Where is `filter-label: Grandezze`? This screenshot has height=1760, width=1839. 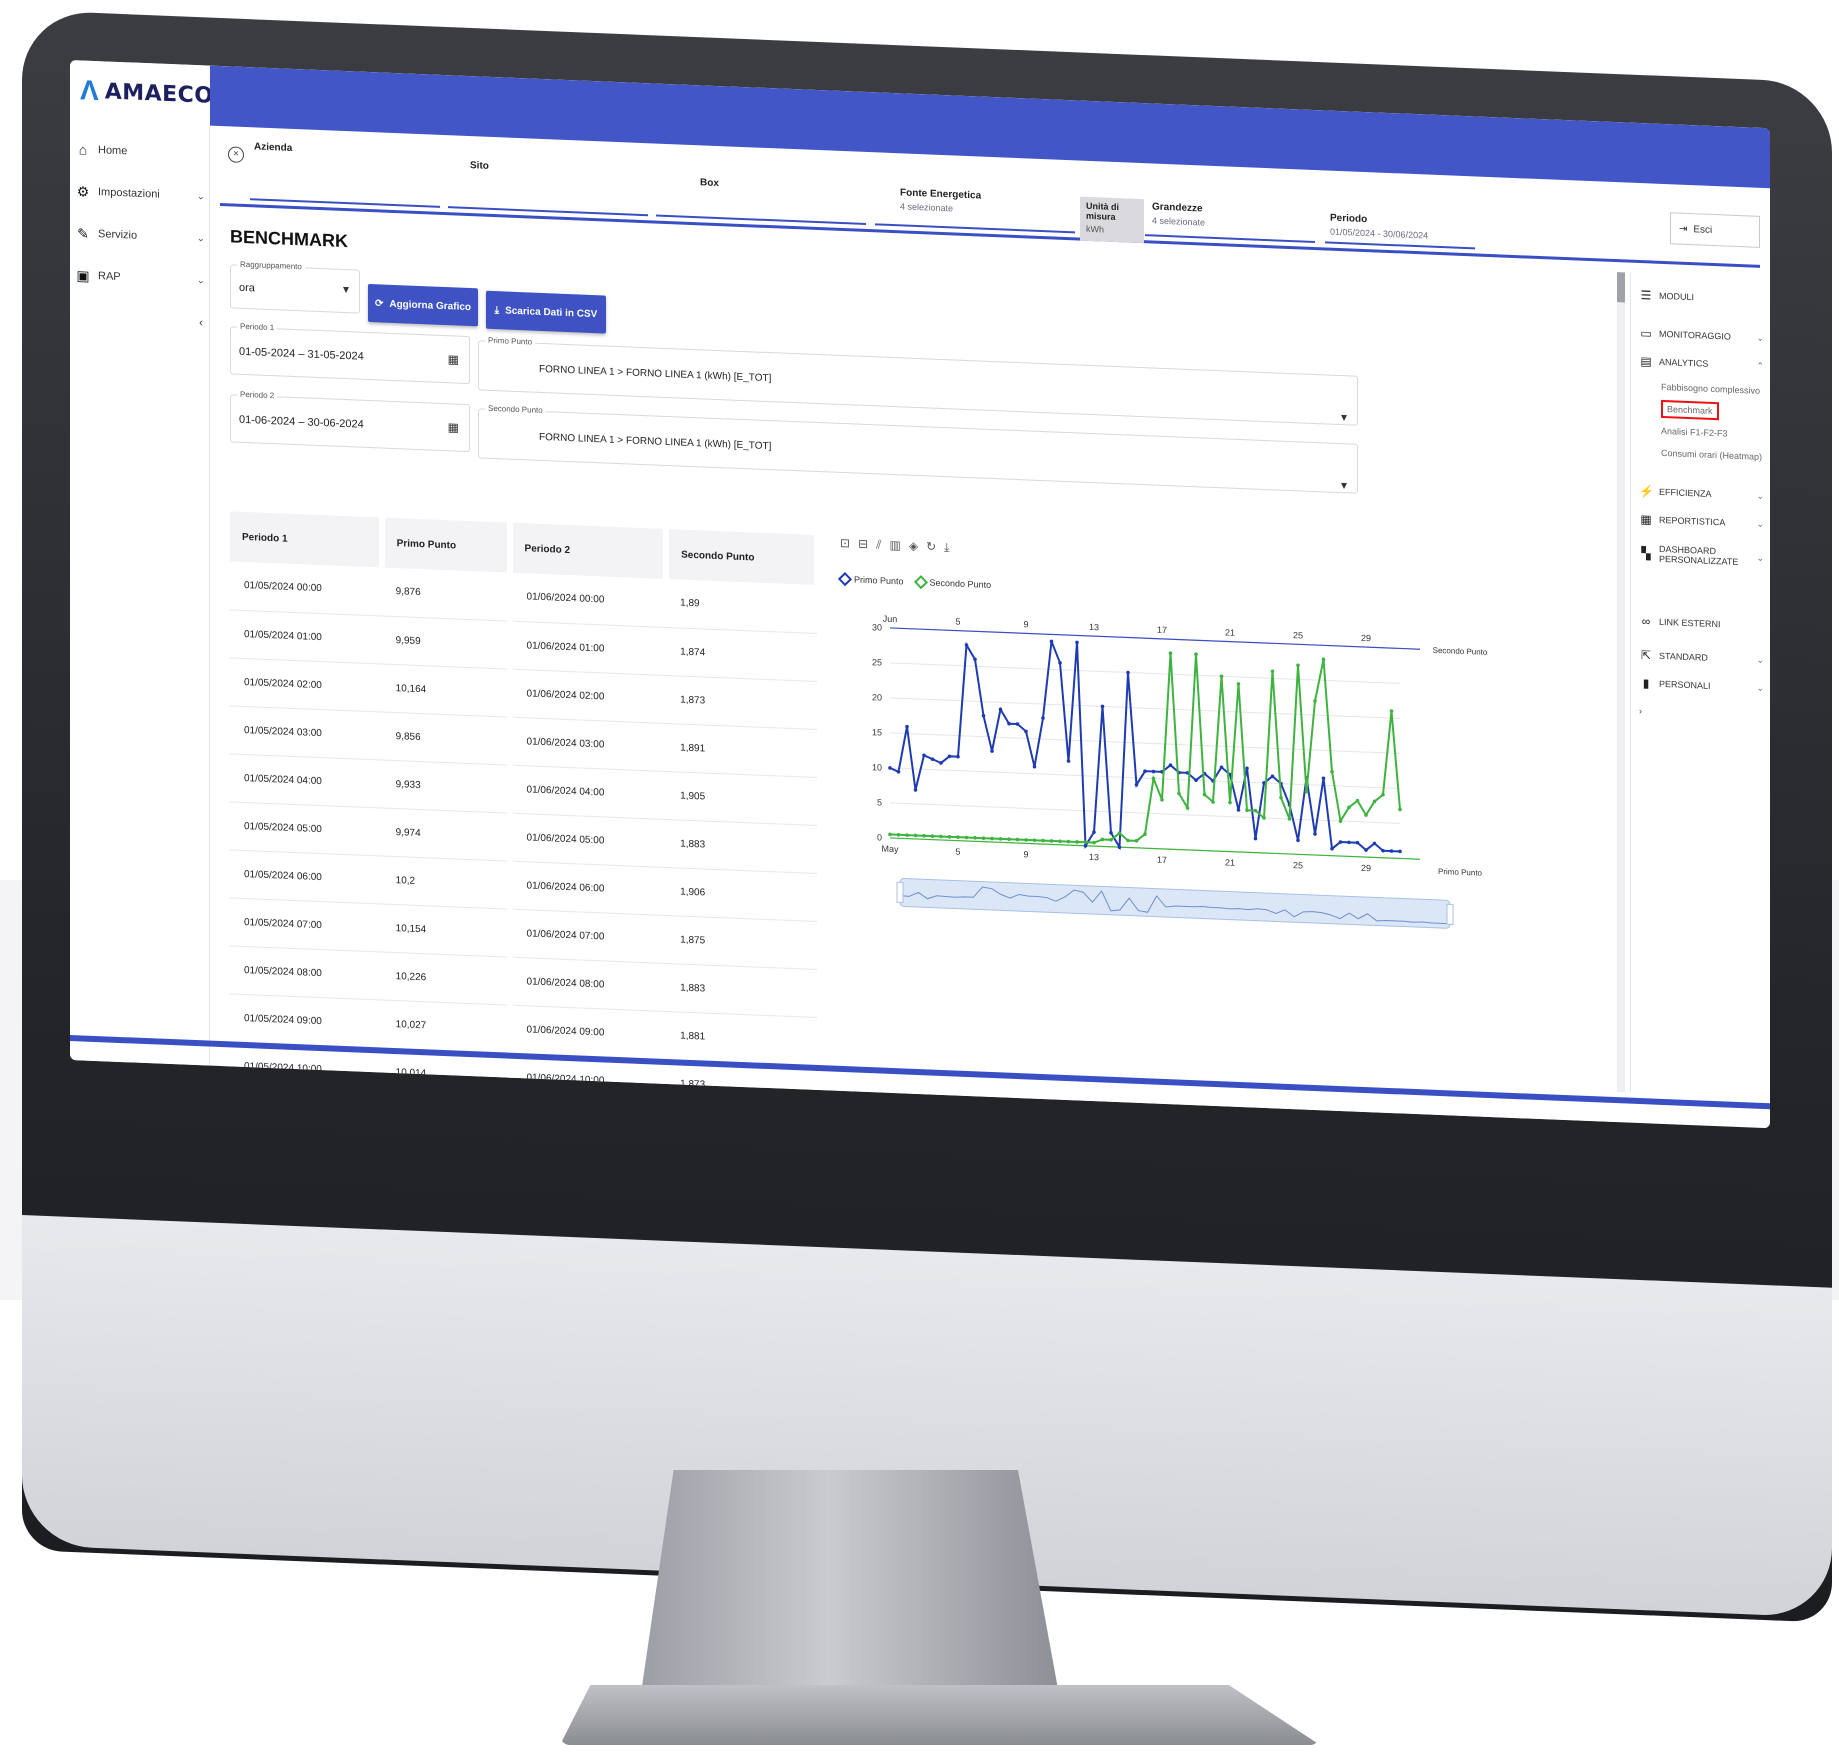
filter-label: Grandezze is located at coordinates (1177, 208).